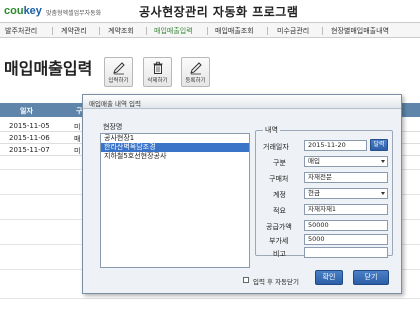  I want to click on menu-item-receivables: 미수금관리, so click(293, 31).